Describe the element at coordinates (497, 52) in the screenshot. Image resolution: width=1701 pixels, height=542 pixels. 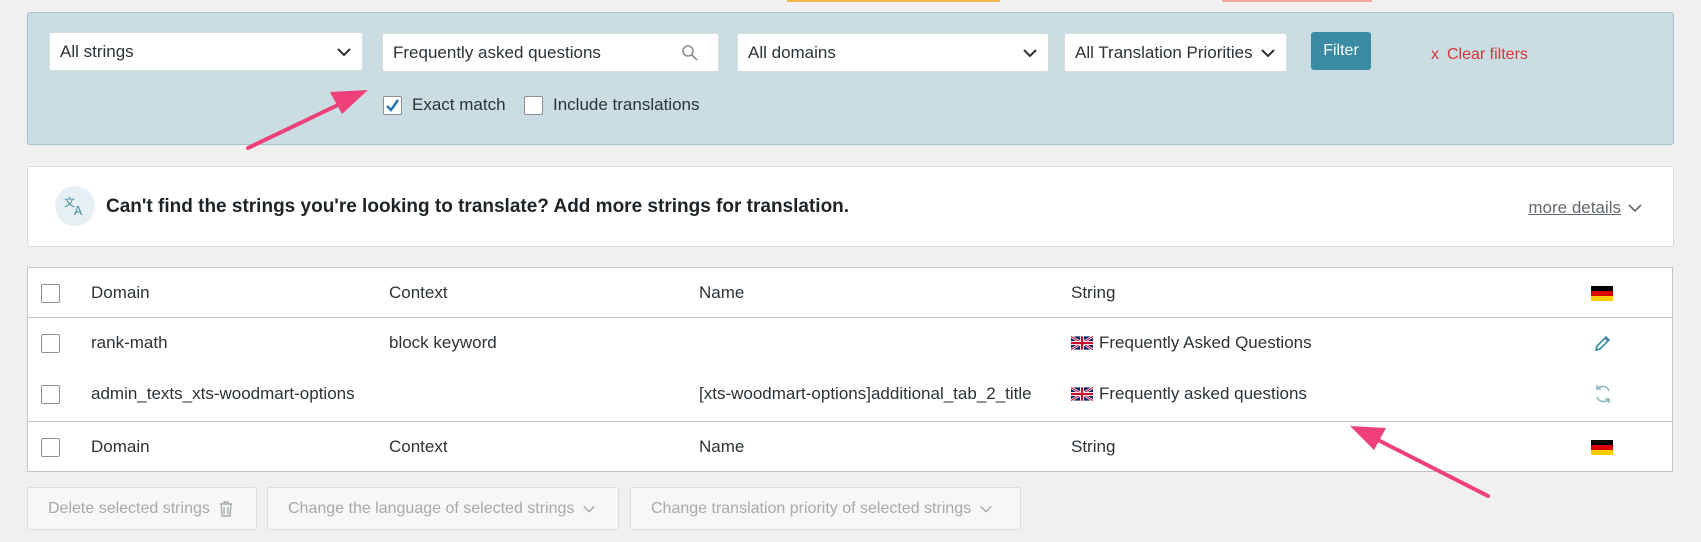
I see `search-input-value: Frequently asked questions` at that location.